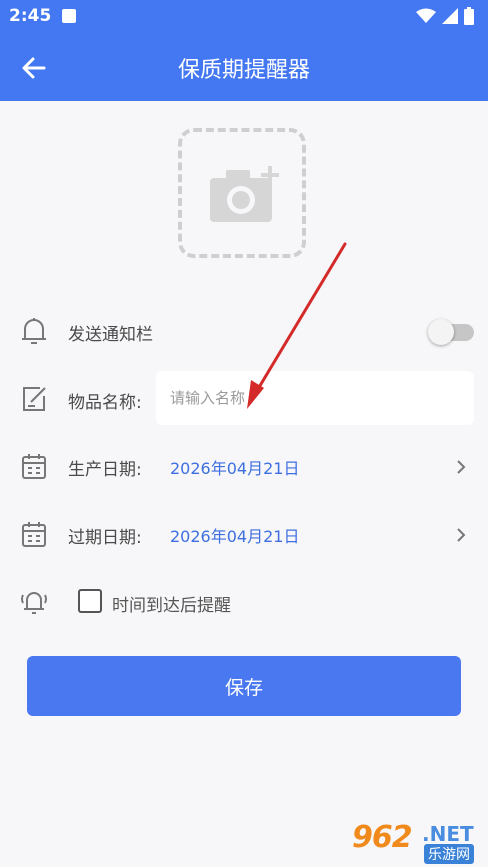 Image resolution: width=488 pixels, height=867 pixels. What do you see at coordinates (235, 468) in the screenshot?
I see `production-date-value: 2026年04月21日` at bounding box center [235, 468].